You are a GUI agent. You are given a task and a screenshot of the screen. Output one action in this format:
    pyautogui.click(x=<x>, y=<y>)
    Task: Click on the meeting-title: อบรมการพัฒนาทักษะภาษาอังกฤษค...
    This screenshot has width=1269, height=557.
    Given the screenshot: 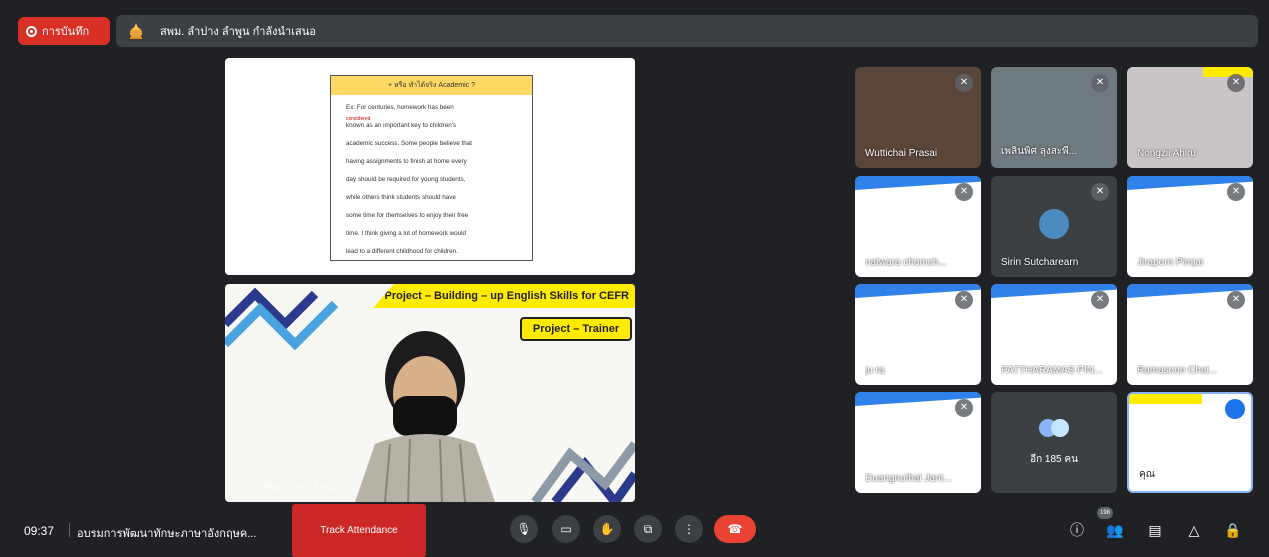 What is the action you would take?
    pyautogui.click(x=166, y=533)
    